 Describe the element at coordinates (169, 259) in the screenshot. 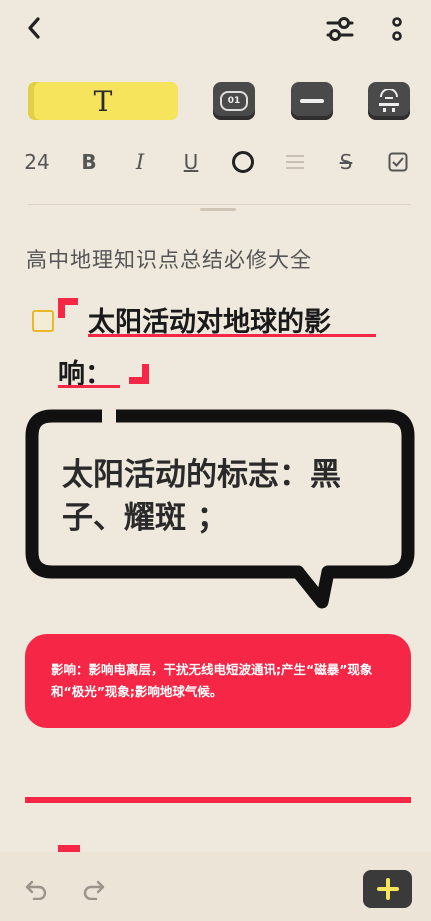

I see `document-title: 高中地理知识点总结必修大全` at that location.